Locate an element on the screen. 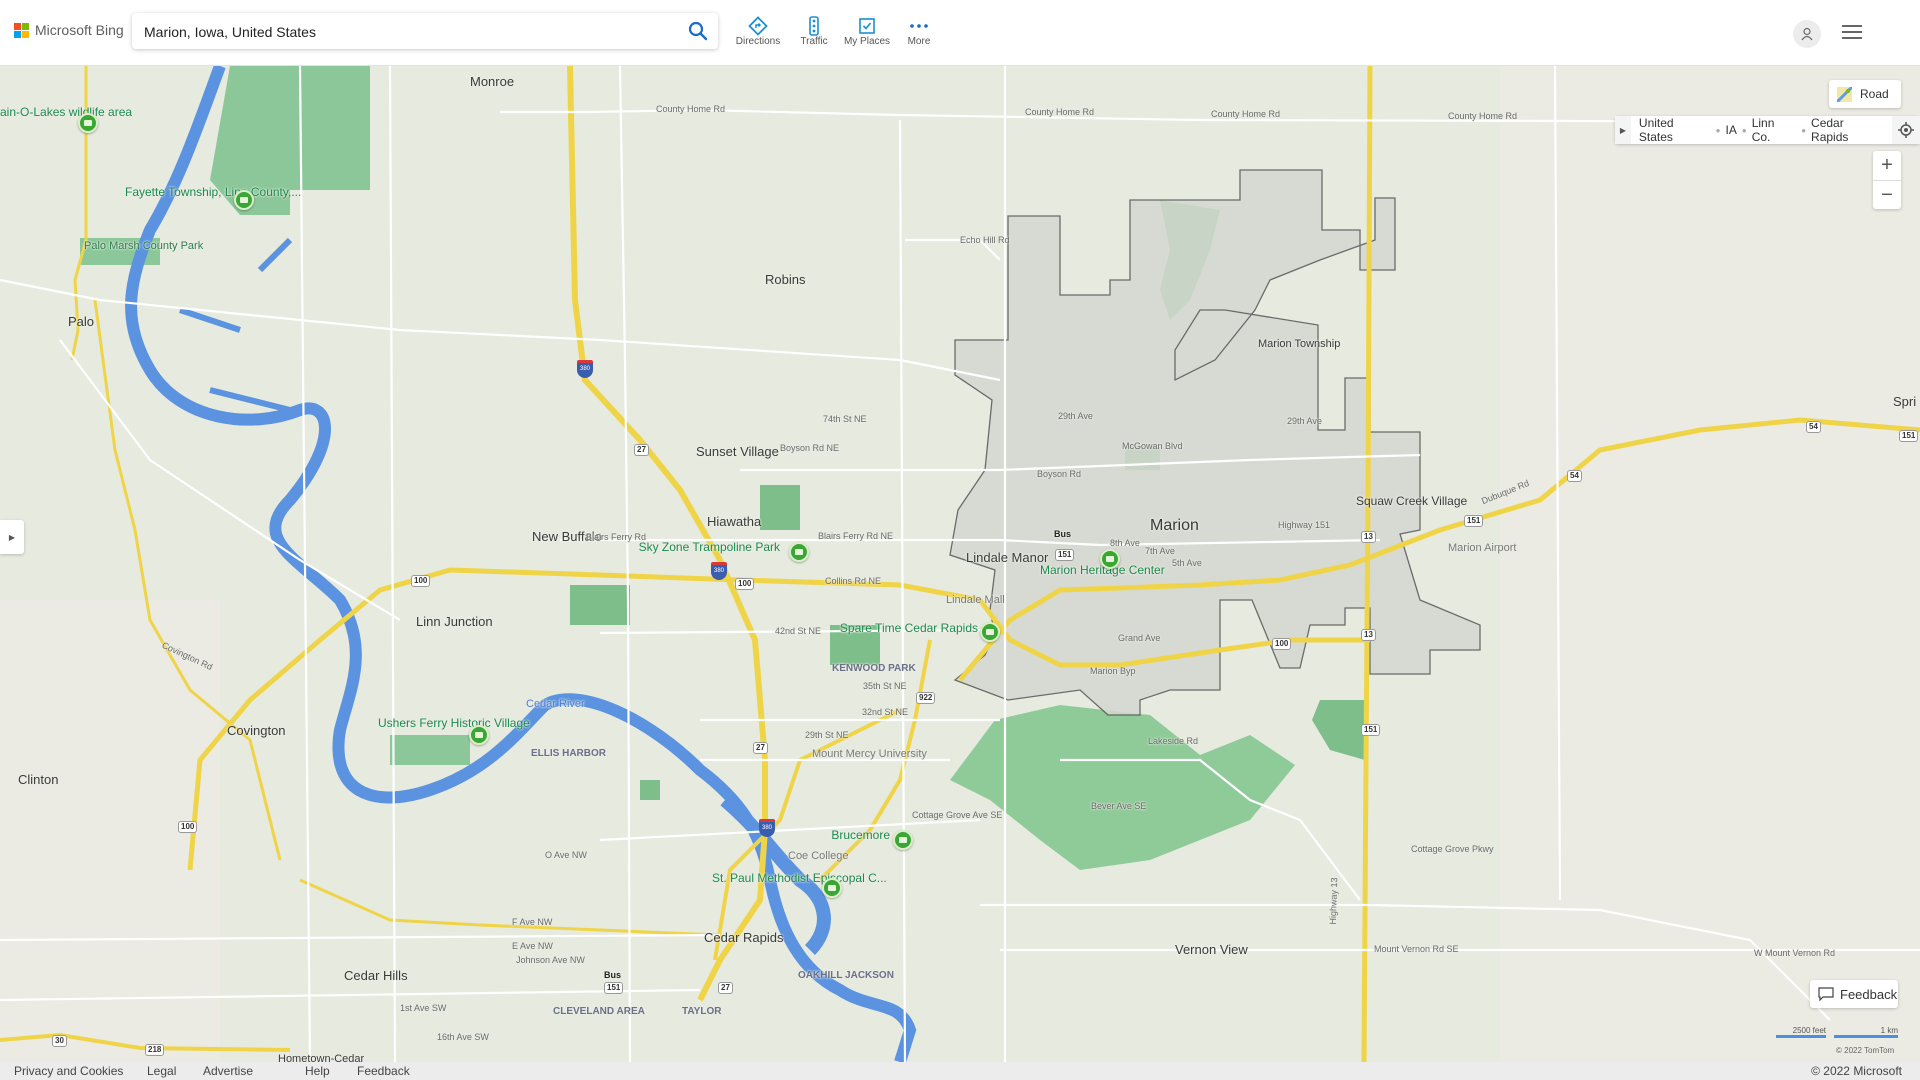 This screenshot has width=1920, height=1080. road-label: Lakeside Rd is located at coordinates (1173, 741).